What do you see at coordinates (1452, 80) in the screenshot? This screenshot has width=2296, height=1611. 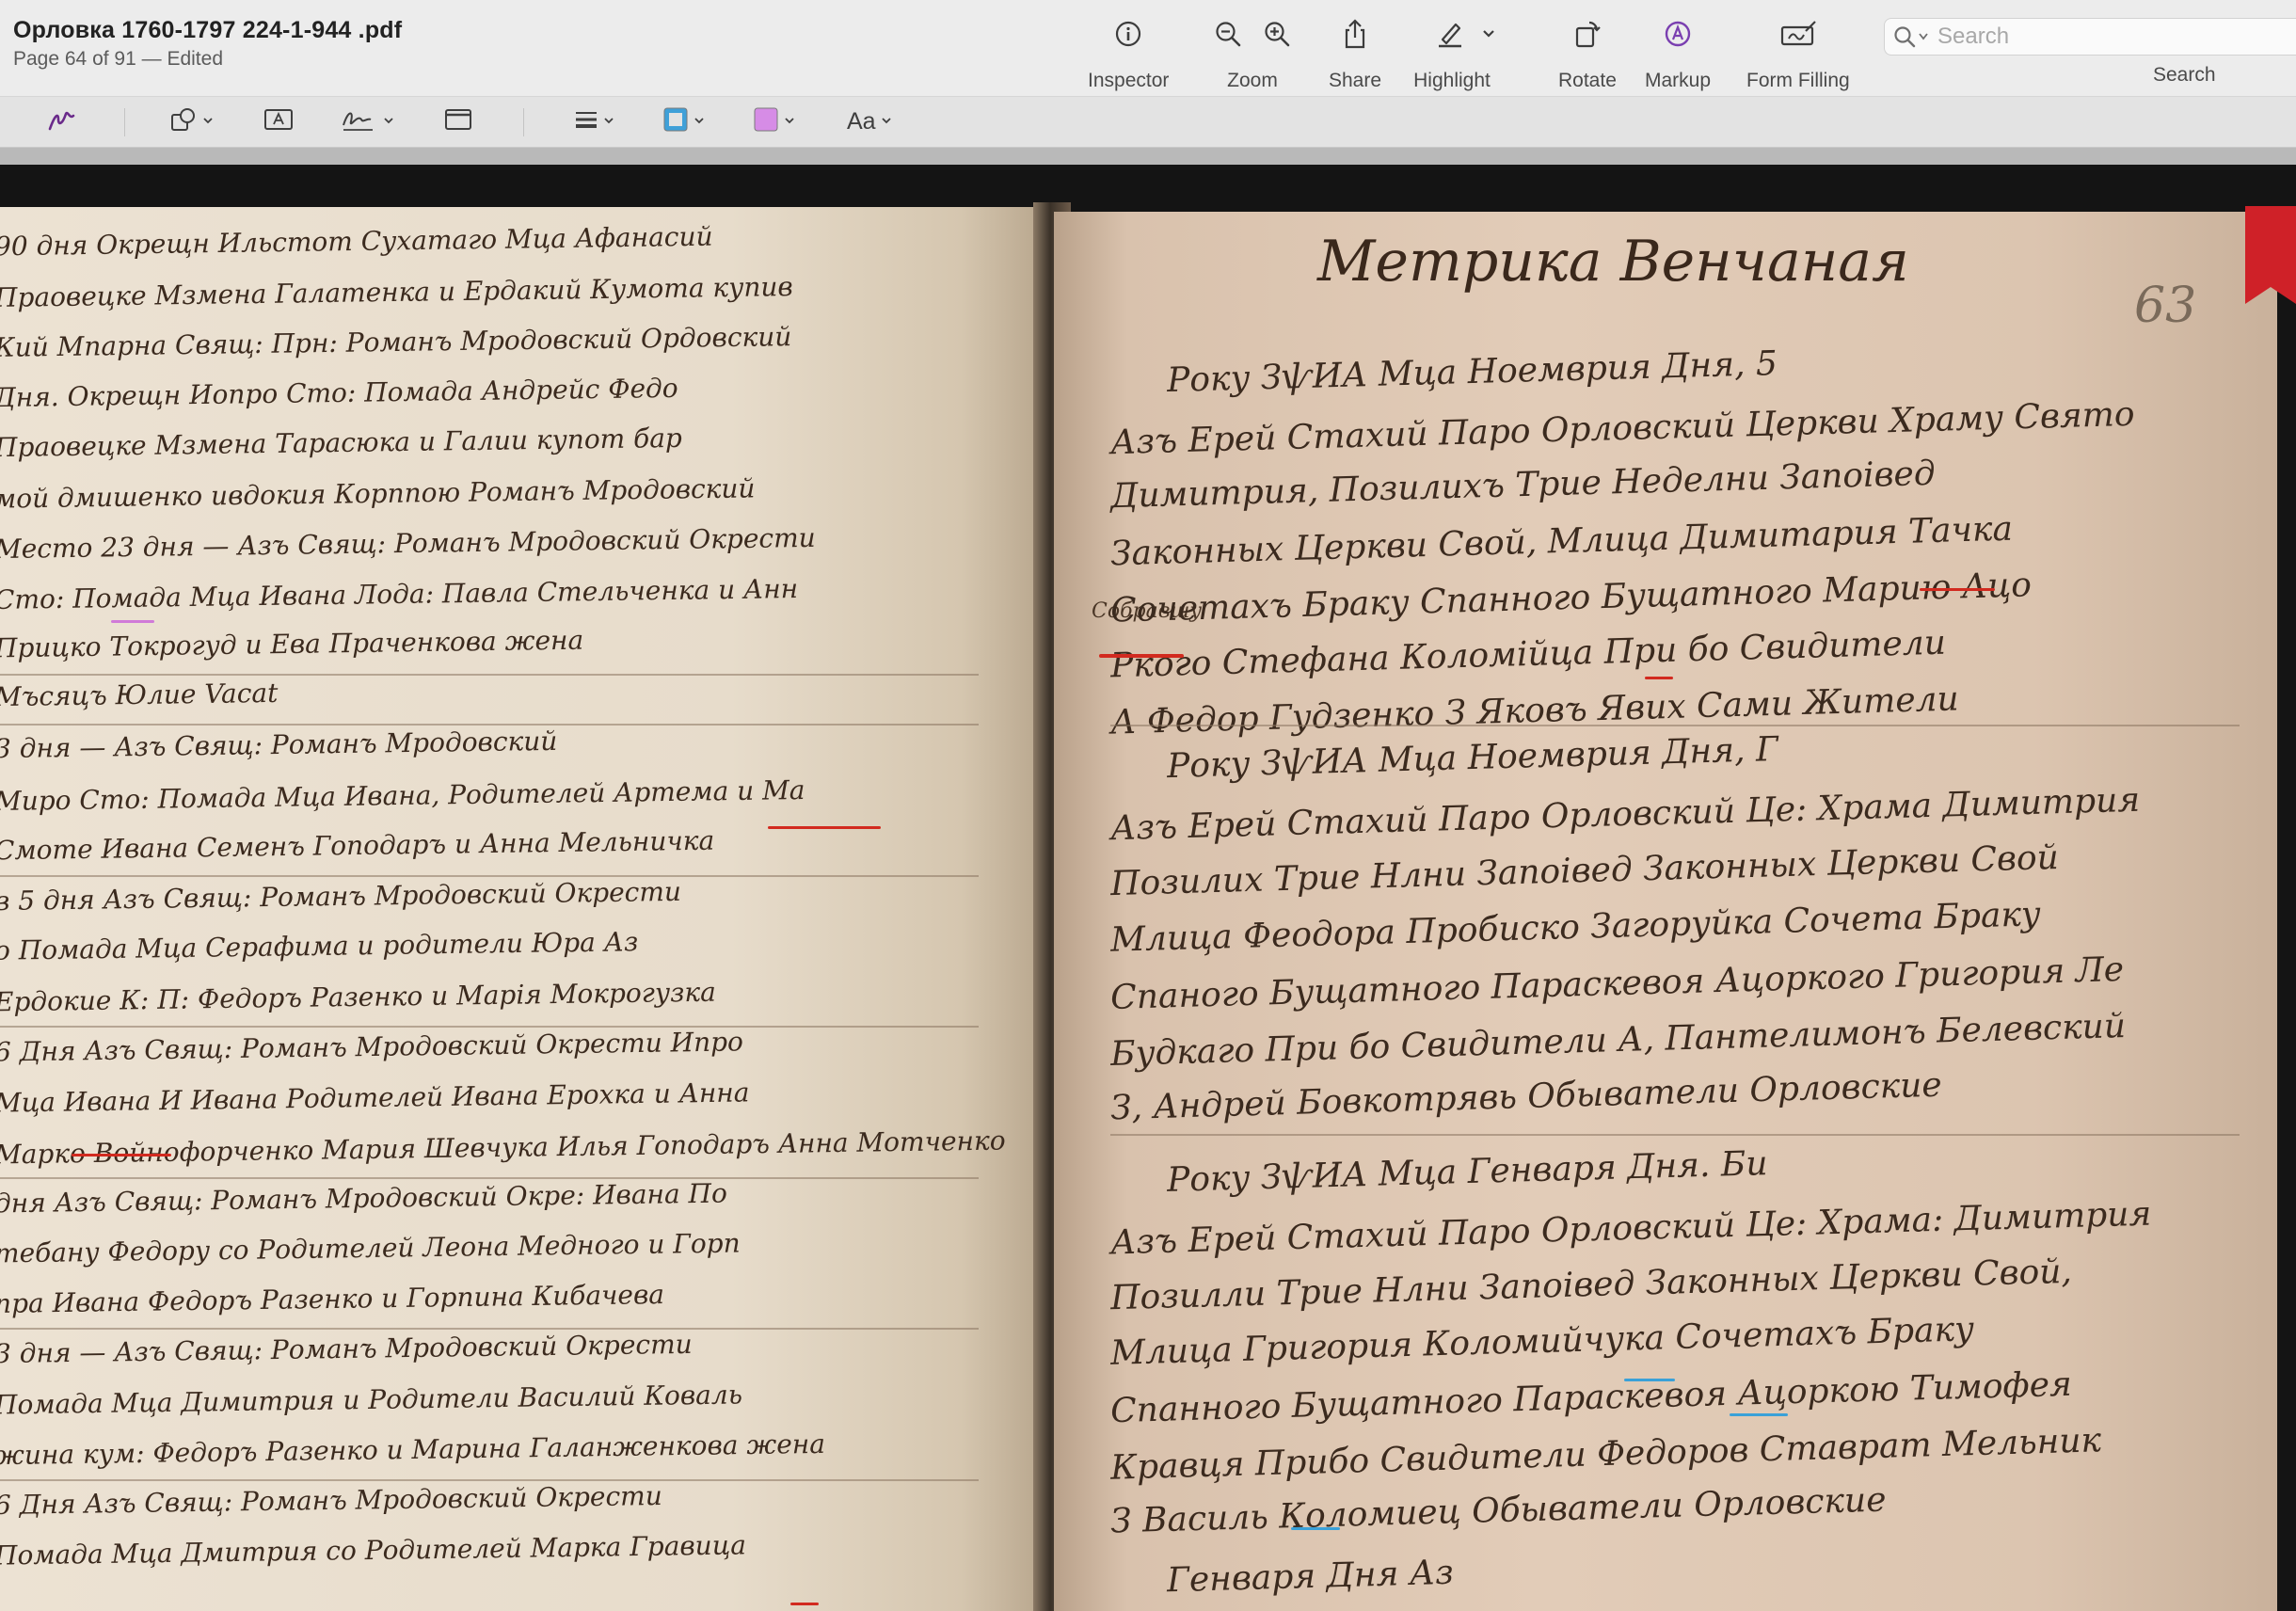 I see `highlight-label: Highlight` at bounding box center [1452, 80].